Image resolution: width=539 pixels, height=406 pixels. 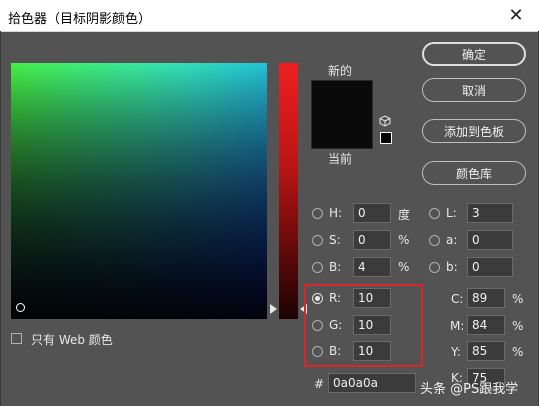 What do you see at coordinates (452, 240) in the screenshot?
I see `a-label: a:` at bounding box center [452, 240].